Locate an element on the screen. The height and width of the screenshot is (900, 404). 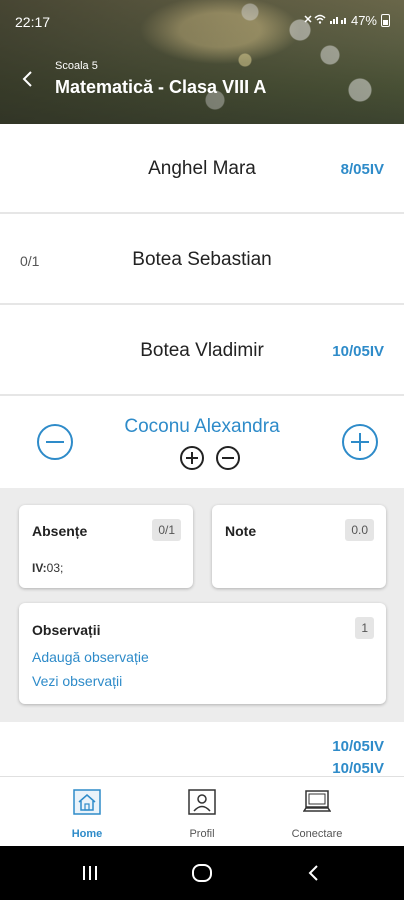
absente-detail: IV:03; is located at coordinates (48, 568).